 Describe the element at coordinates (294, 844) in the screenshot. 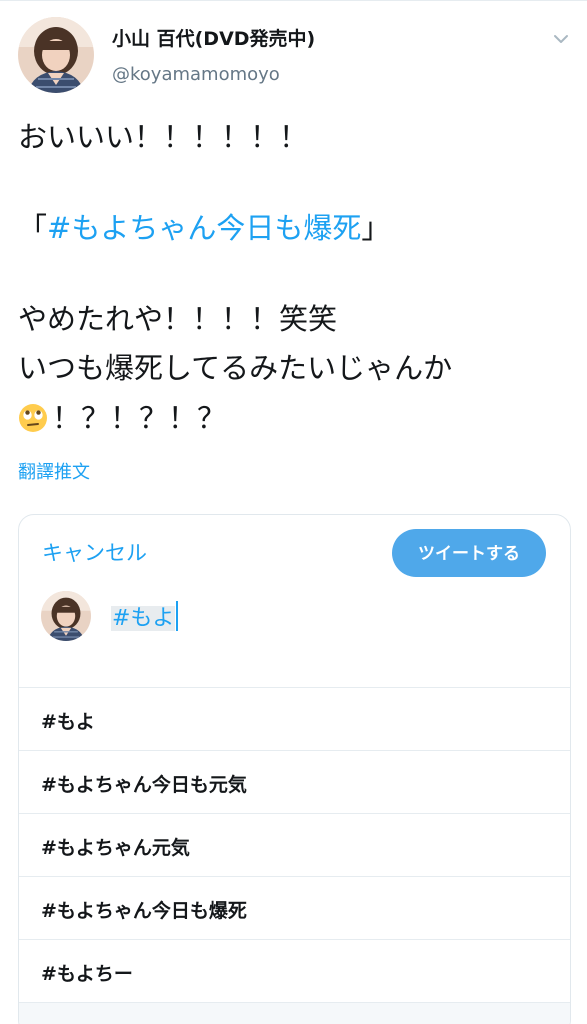

I see `hashtag-suggestion: #もよちゃん元気` at that location.